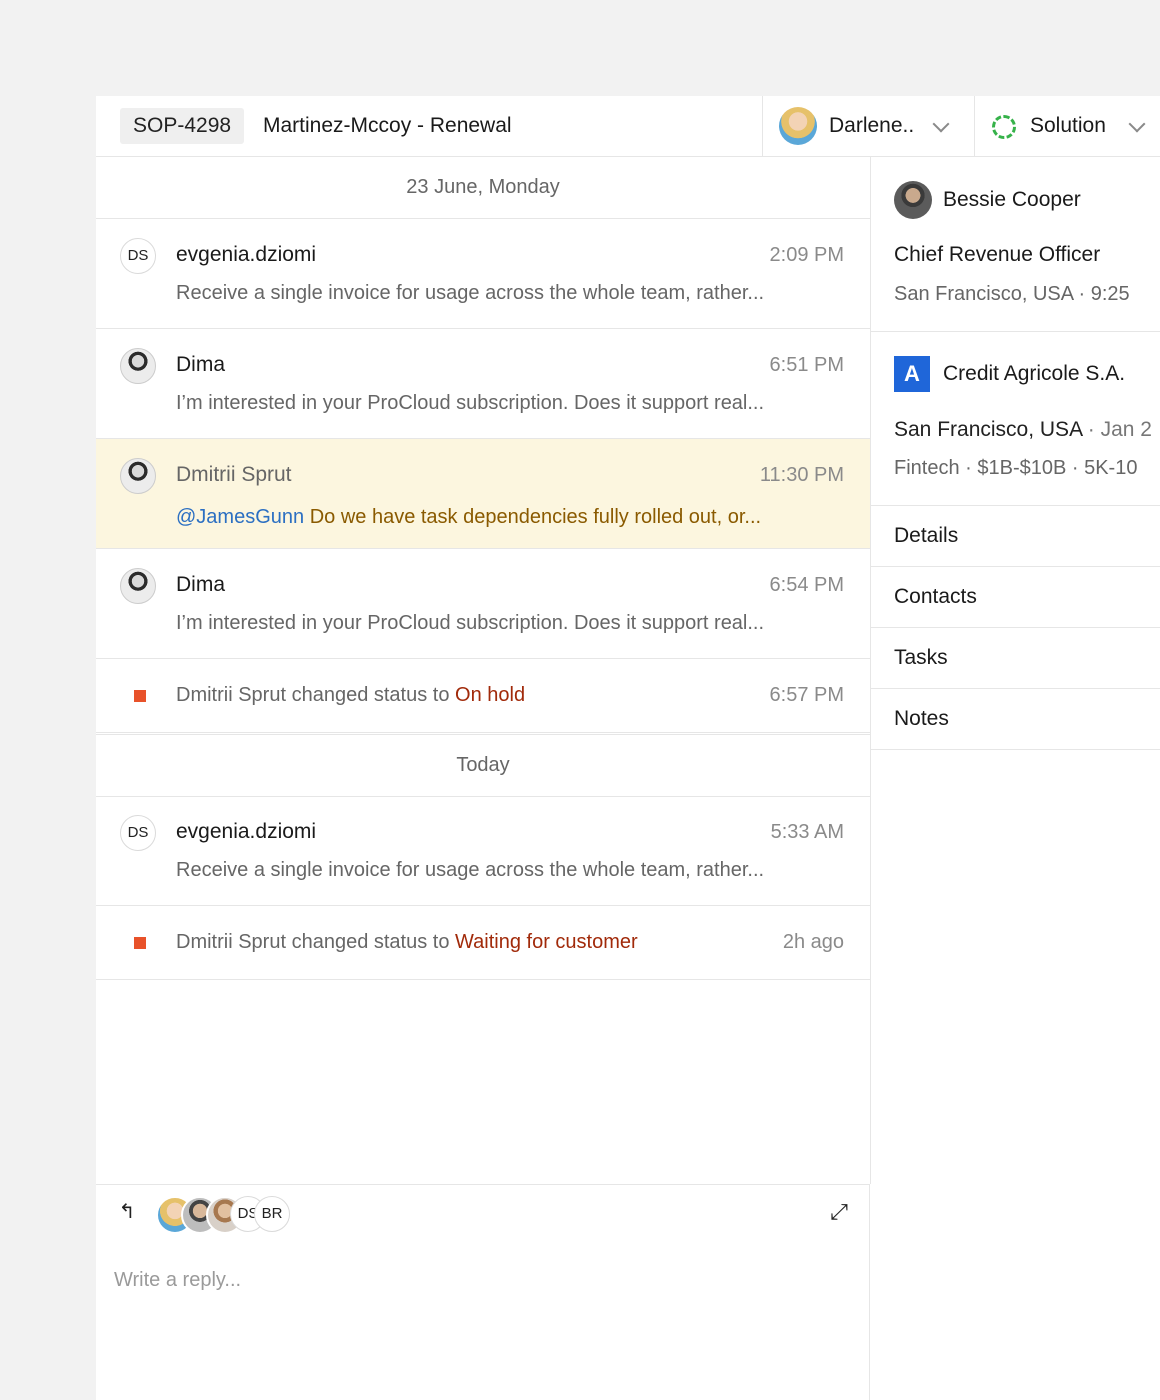 This screenshot has width=1160, height=1400. What do you see at coordinates (839, 1212) in the screenshot?
I see `expand-icon: ⤢` at bounding box center [839, 1212].